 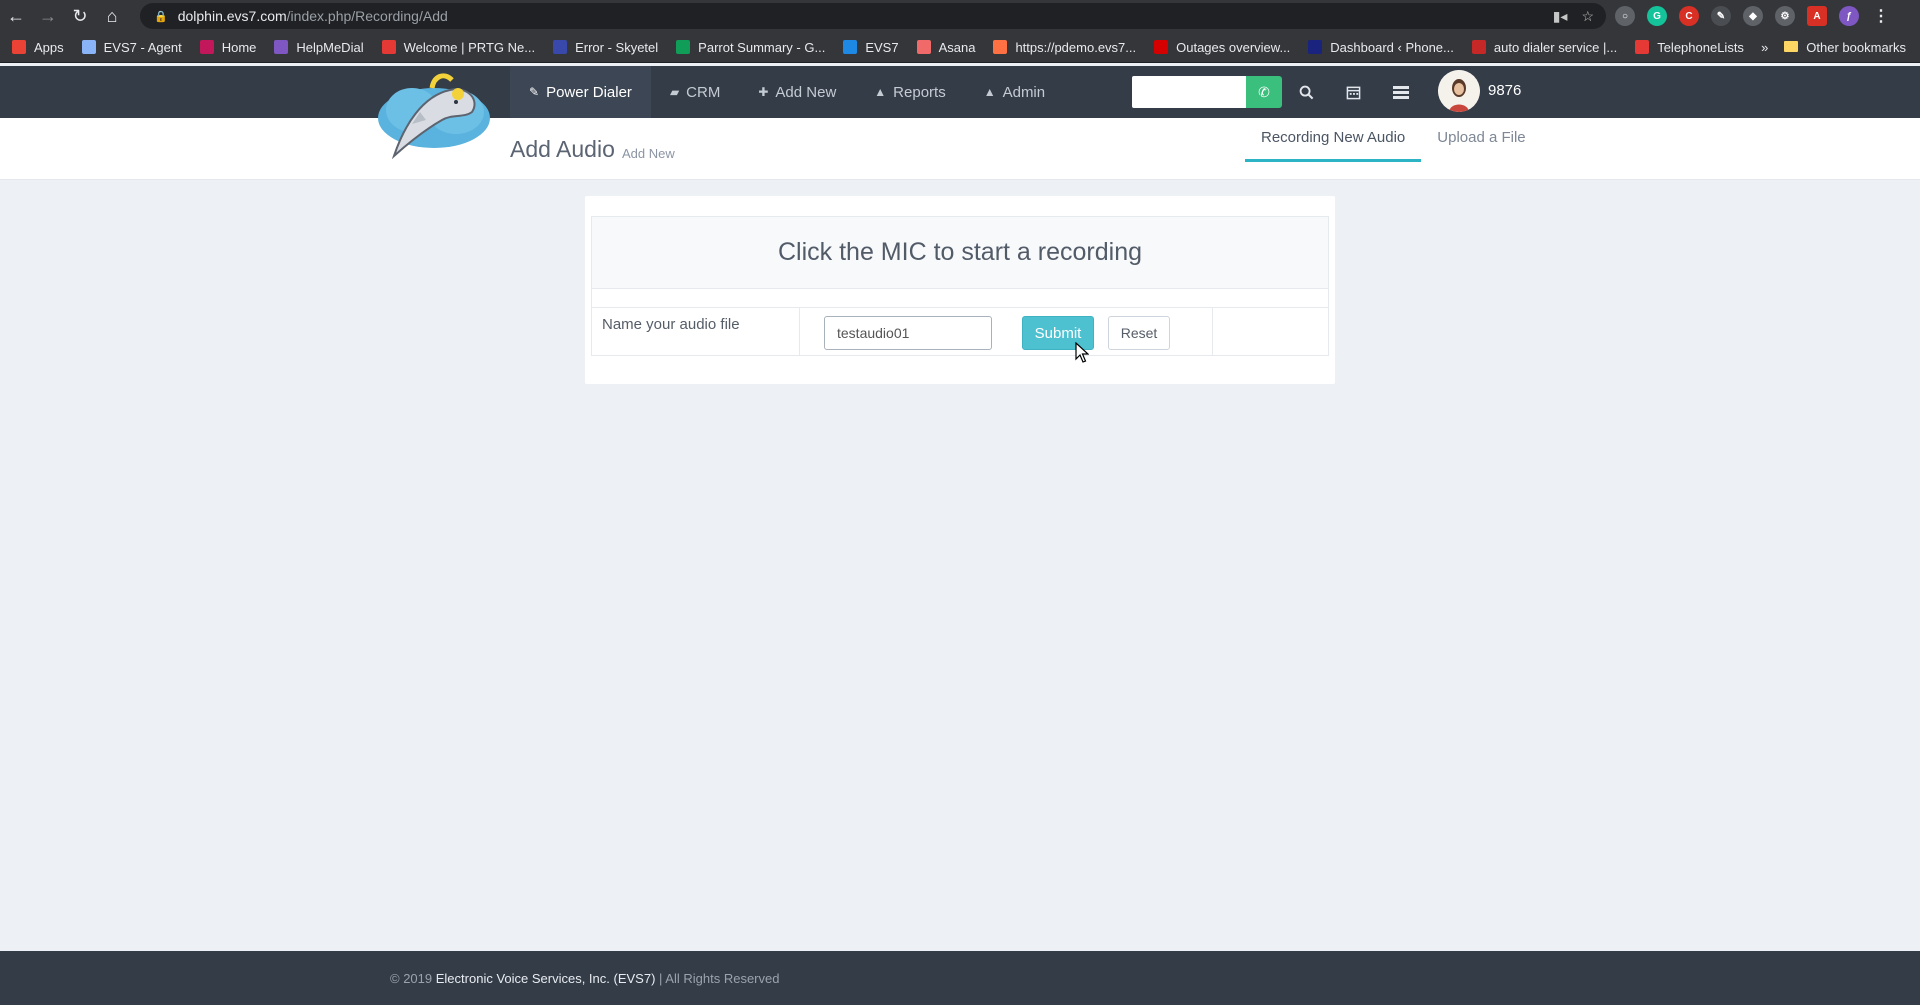 I want to click on nav-item-admin: ▲ Admin, so click(x=1014, y=92).